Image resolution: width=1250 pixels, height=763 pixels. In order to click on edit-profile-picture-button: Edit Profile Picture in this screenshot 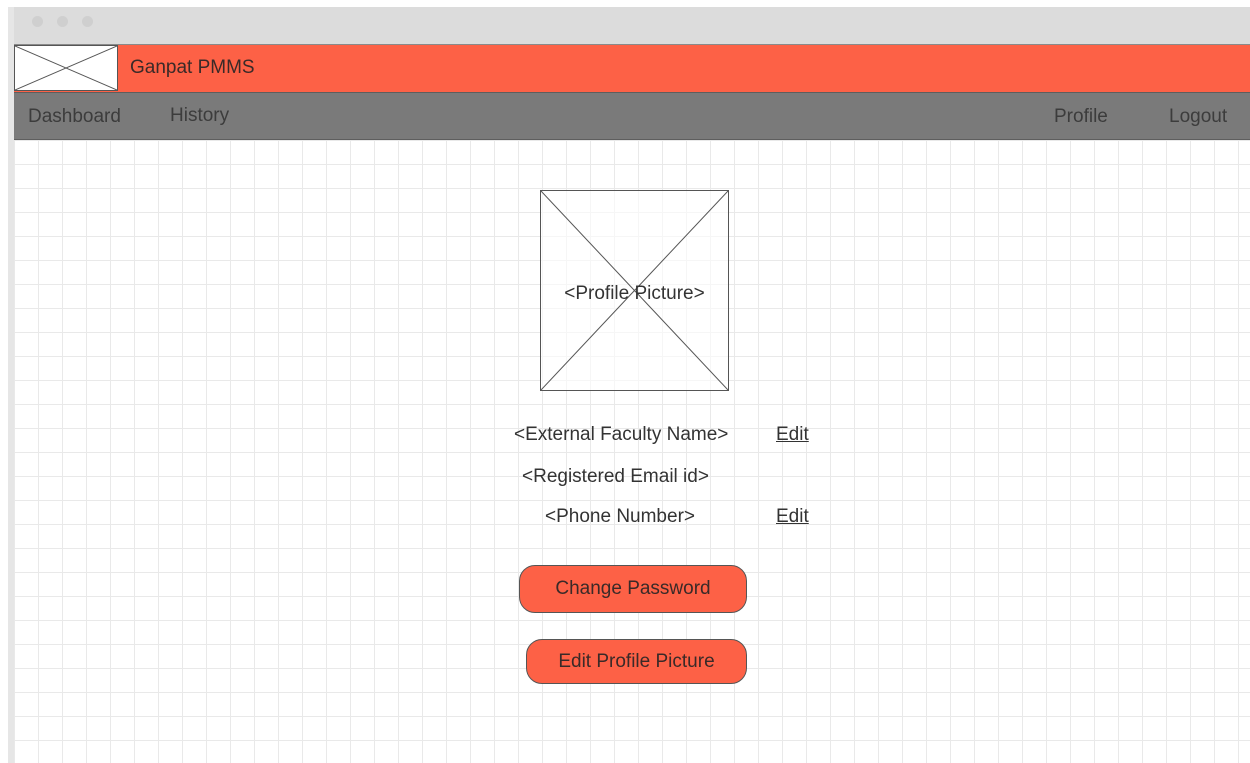, I will do `click(636, 661)`.